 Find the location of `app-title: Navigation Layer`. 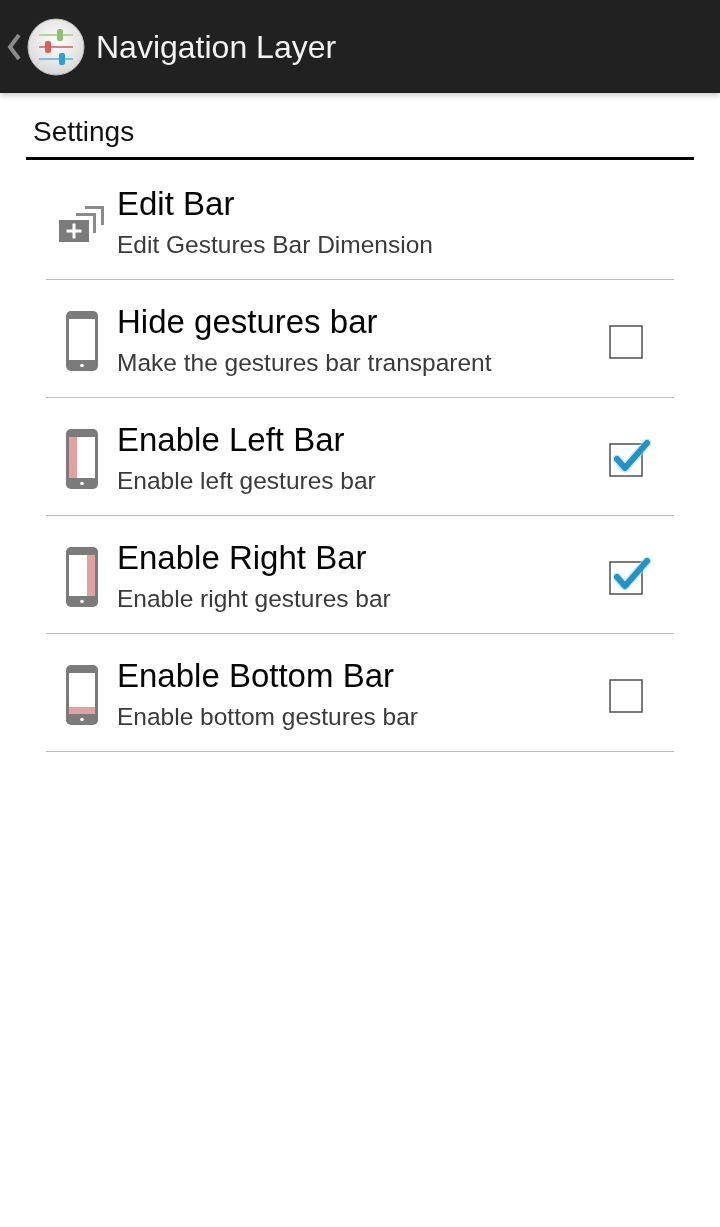

app-title: Navigation Layer is located at coordinates (216, 47).